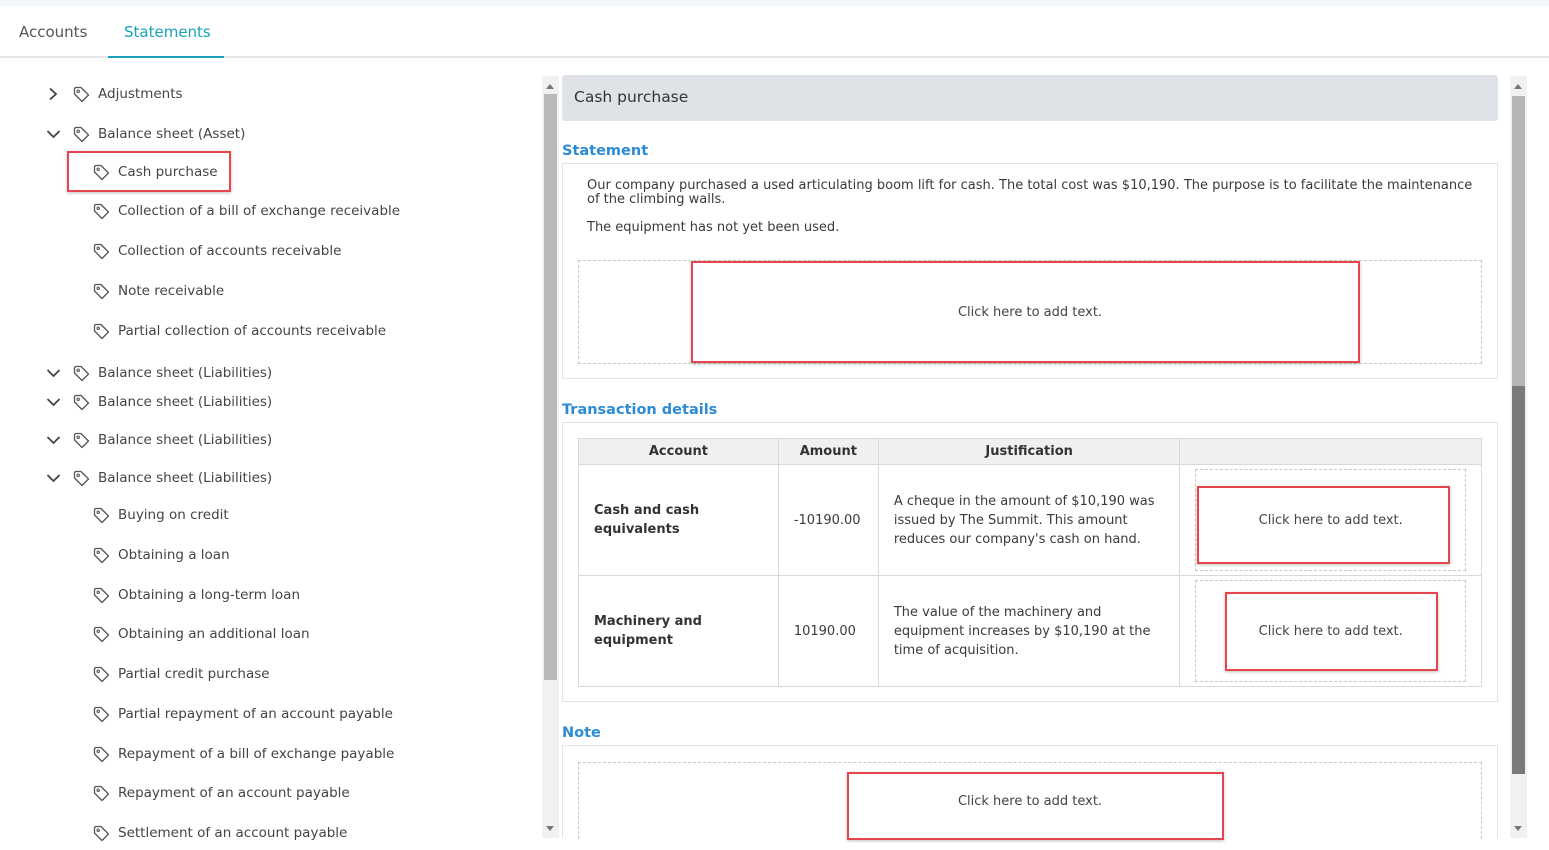  Describe the element at coordinates (53, 32) in the screenshot. I see `tab-accounts: Accounts` at that location.